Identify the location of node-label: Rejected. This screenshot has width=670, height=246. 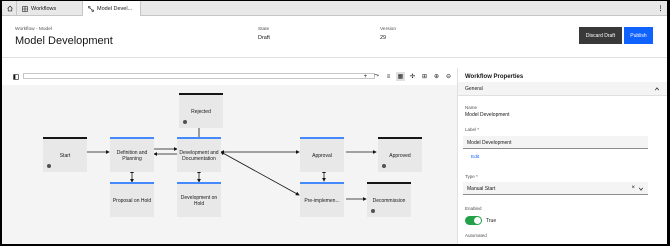
(201, 111).